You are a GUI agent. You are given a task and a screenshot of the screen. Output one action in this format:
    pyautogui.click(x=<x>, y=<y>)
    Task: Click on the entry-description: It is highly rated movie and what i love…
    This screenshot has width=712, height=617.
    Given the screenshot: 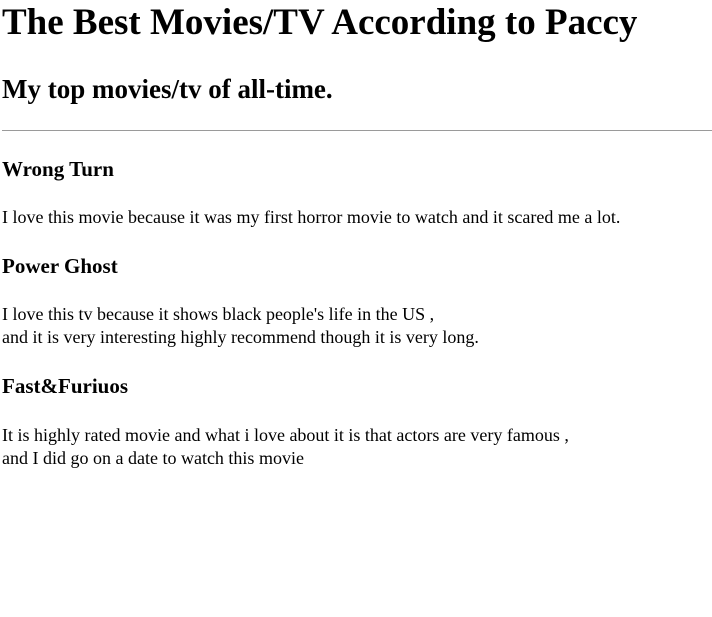 What is the action you would take?
    pyautogui.click(x=285, y=447)
    